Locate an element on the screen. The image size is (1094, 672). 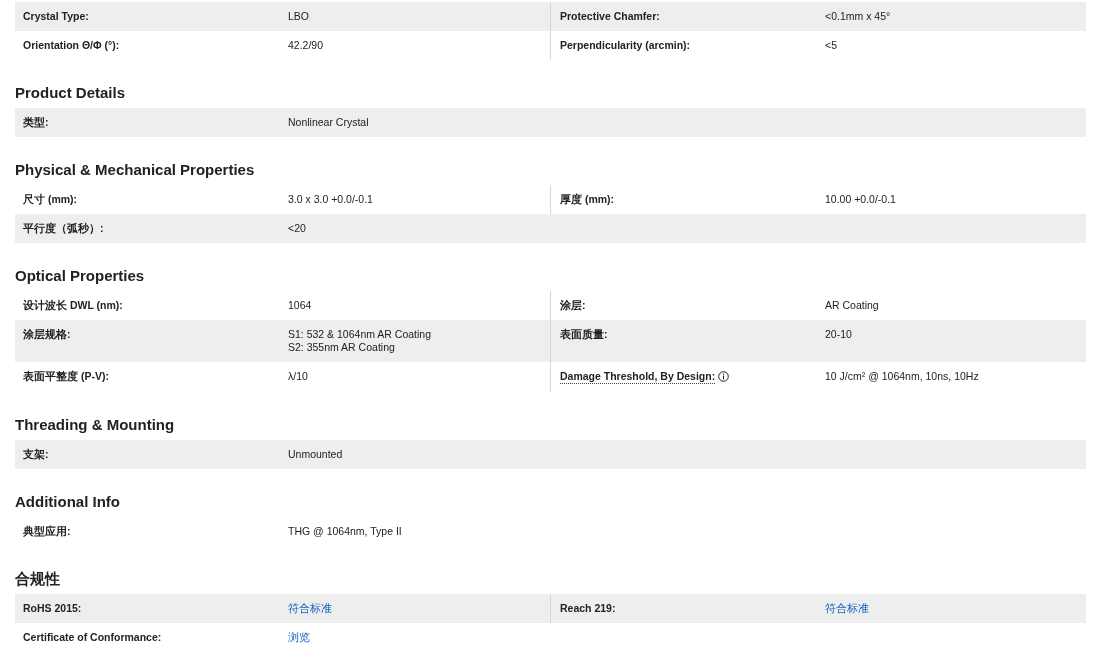
field-value: S2: 355nm AR Coating is located at coordinates (341, 347).